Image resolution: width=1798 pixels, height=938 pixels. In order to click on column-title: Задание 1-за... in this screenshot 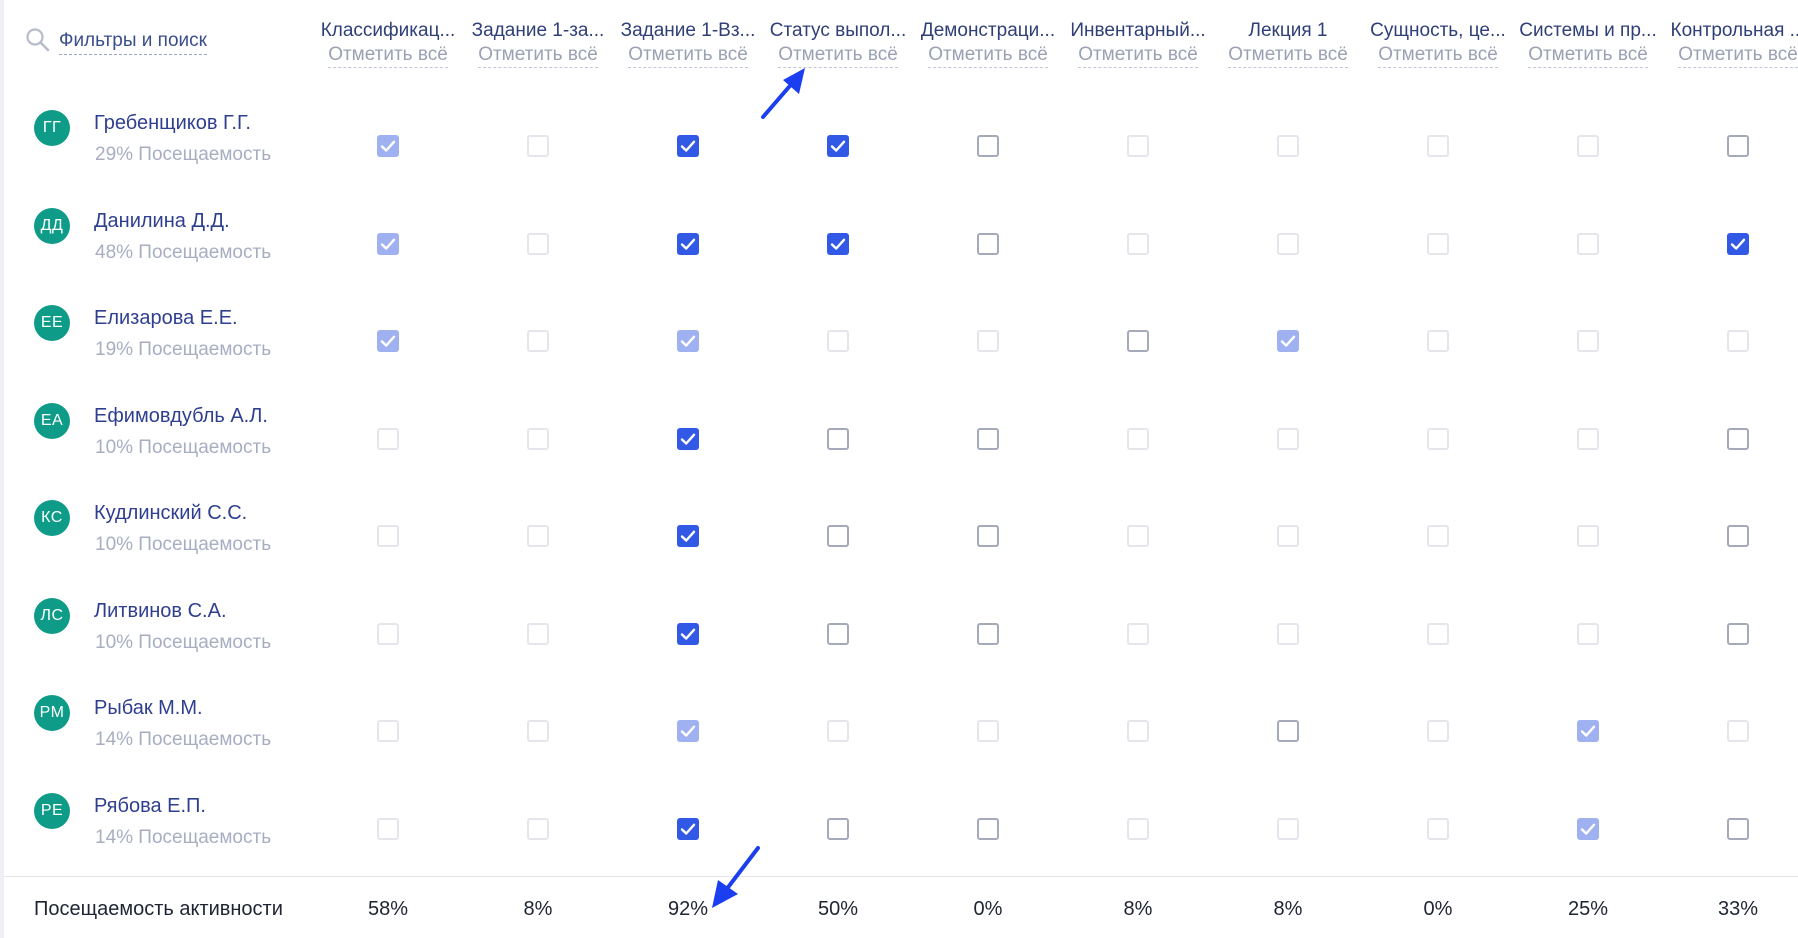, I will do `click(538, 31)`.